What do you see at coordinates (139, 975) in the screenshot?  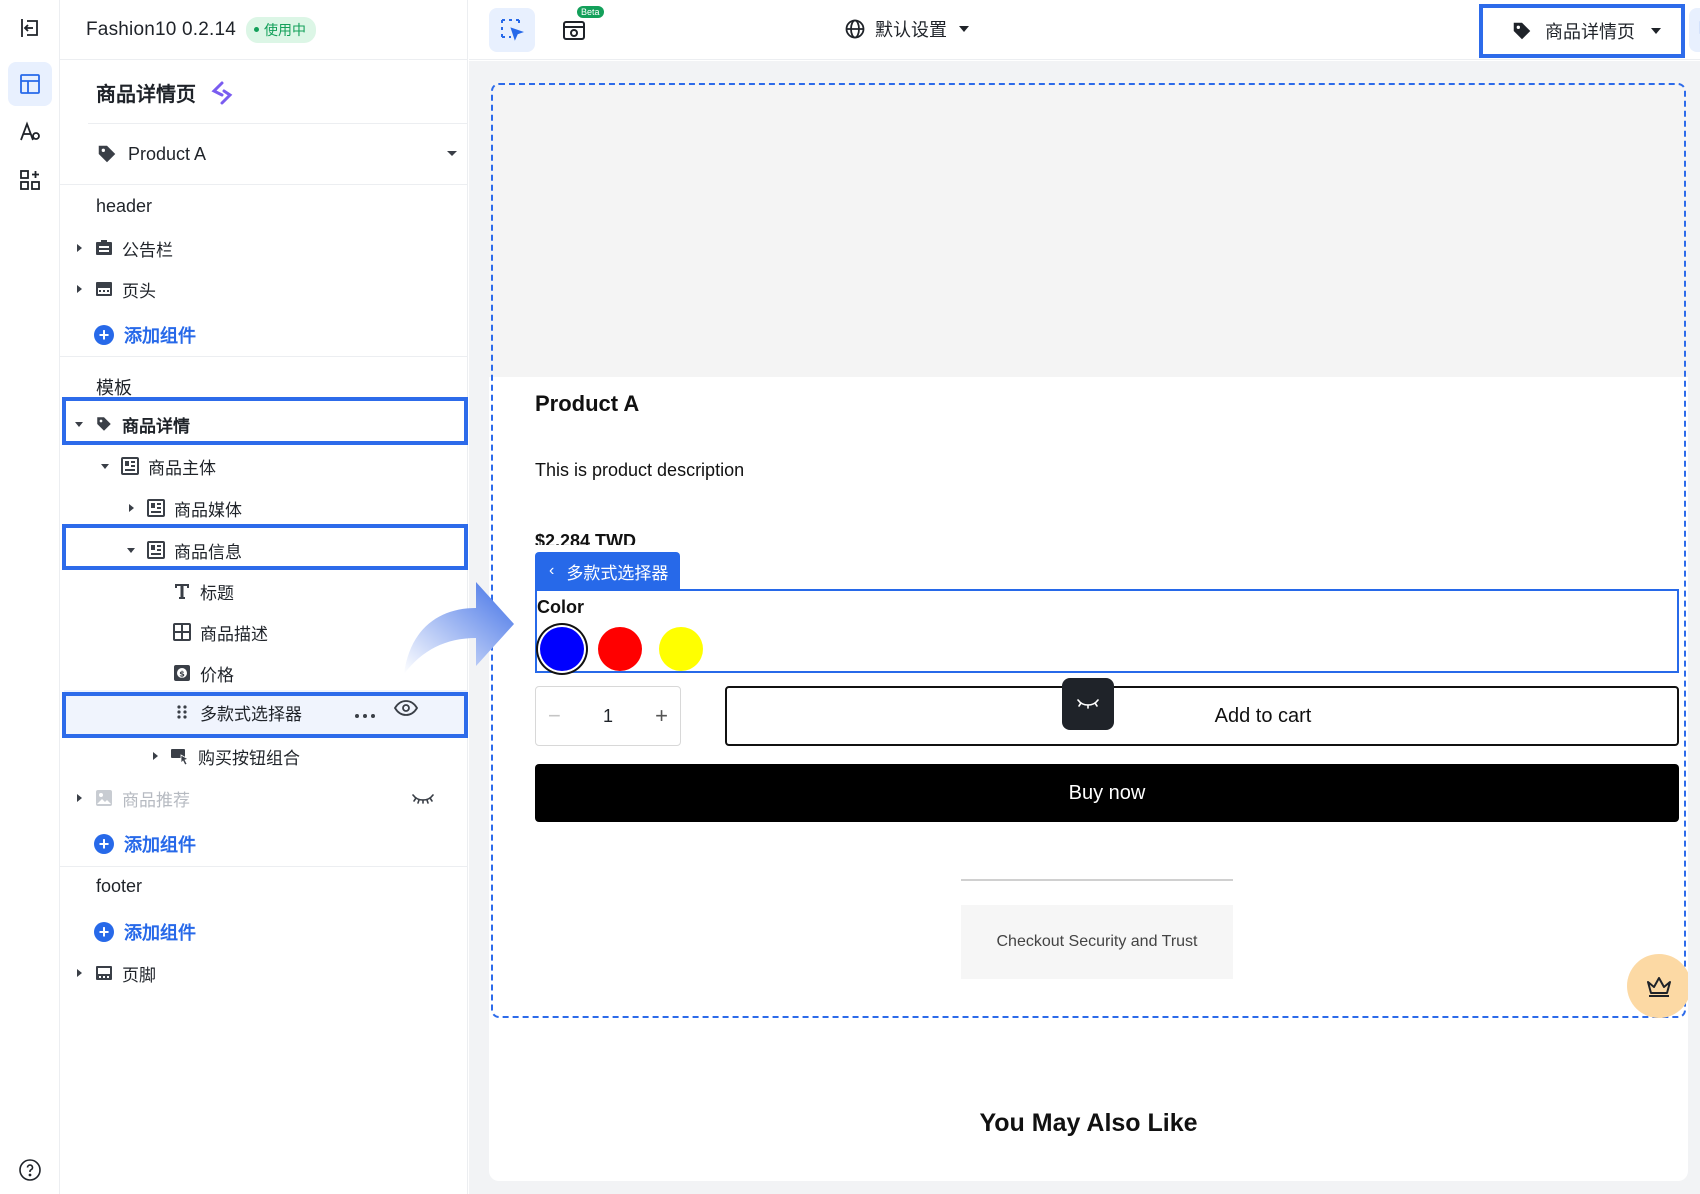 I see `tree-item-label: 页脚` at bounding box center [139, 975].